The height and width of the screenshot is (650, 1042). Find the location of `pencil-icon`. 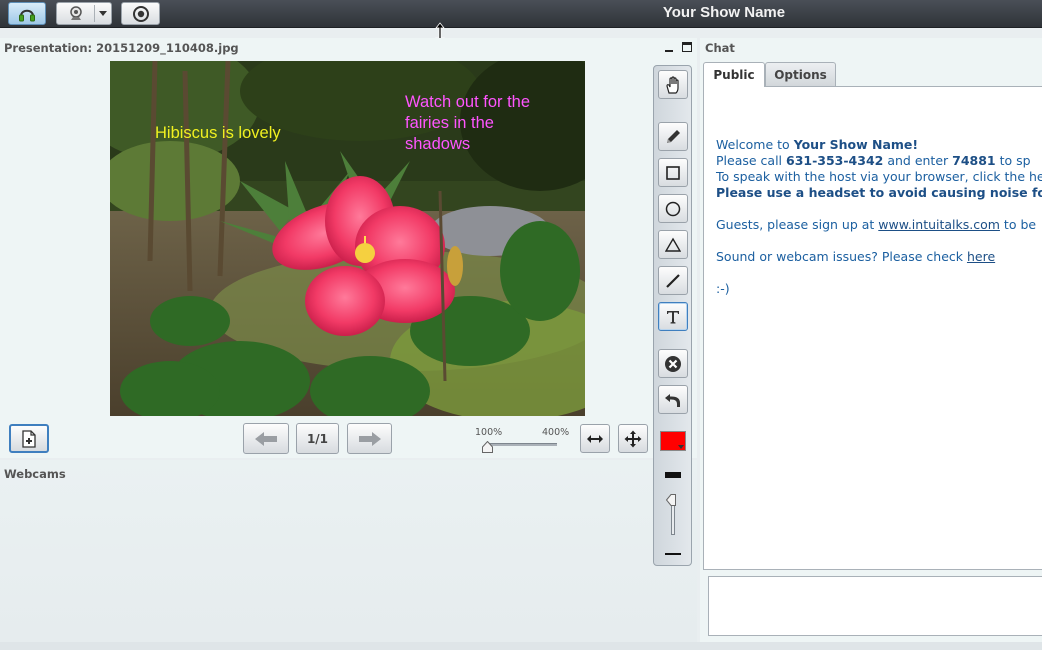

pencil-icon is located at coordinates (673, 136).